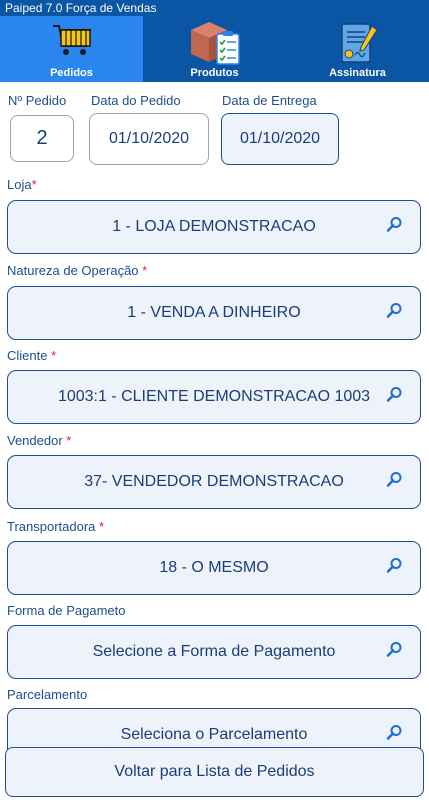 This screenshot has width=429, height=800. I want to click on shopping-cart-icon, so click(72, 42).